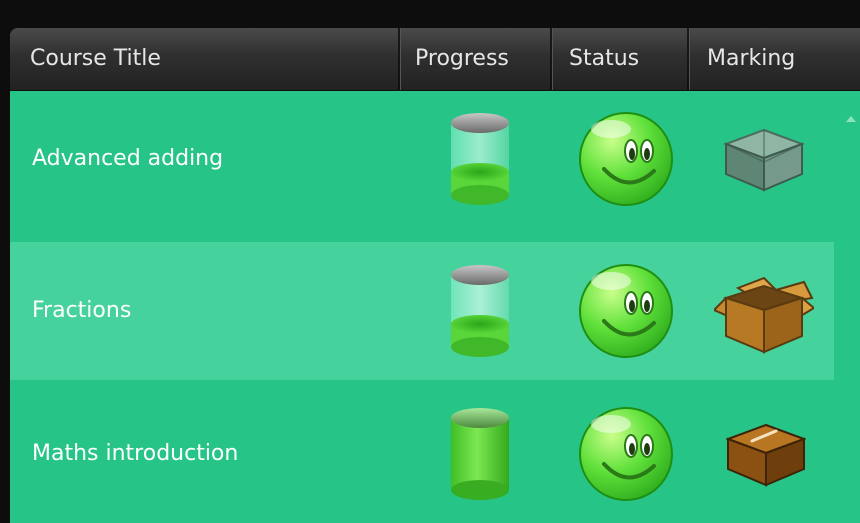 This screenshot has height=523, width=860. I want to click on course-title: Advanced adding, so click(128, 158).